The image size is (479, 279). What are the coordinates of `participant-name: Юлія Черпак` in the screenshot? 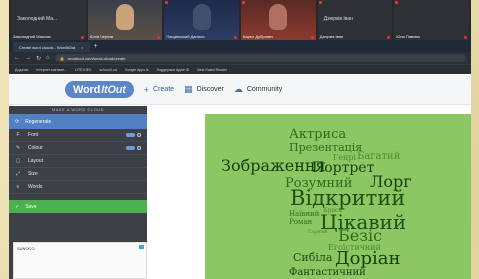 It's located at (101, 36).